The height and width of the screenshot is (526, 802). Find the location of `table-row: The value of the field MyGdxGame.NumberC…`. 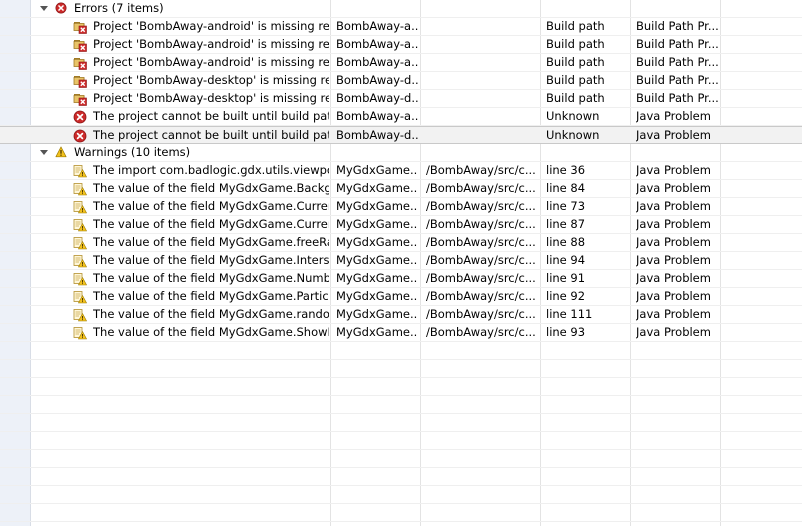

table-row: The value of the field MyGdxGame.NumberC… is located at coordinates (401, 279).